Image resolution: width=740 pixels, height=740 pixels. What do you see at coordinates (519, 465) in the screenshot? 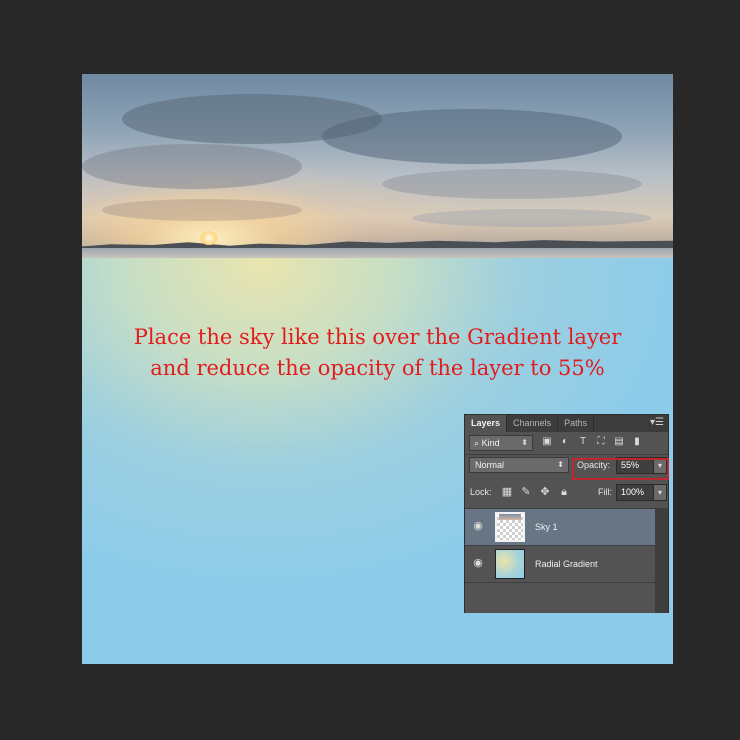
I see `blend-mode-dropdown: Normal ⬍` at bounding box center [519, 465].